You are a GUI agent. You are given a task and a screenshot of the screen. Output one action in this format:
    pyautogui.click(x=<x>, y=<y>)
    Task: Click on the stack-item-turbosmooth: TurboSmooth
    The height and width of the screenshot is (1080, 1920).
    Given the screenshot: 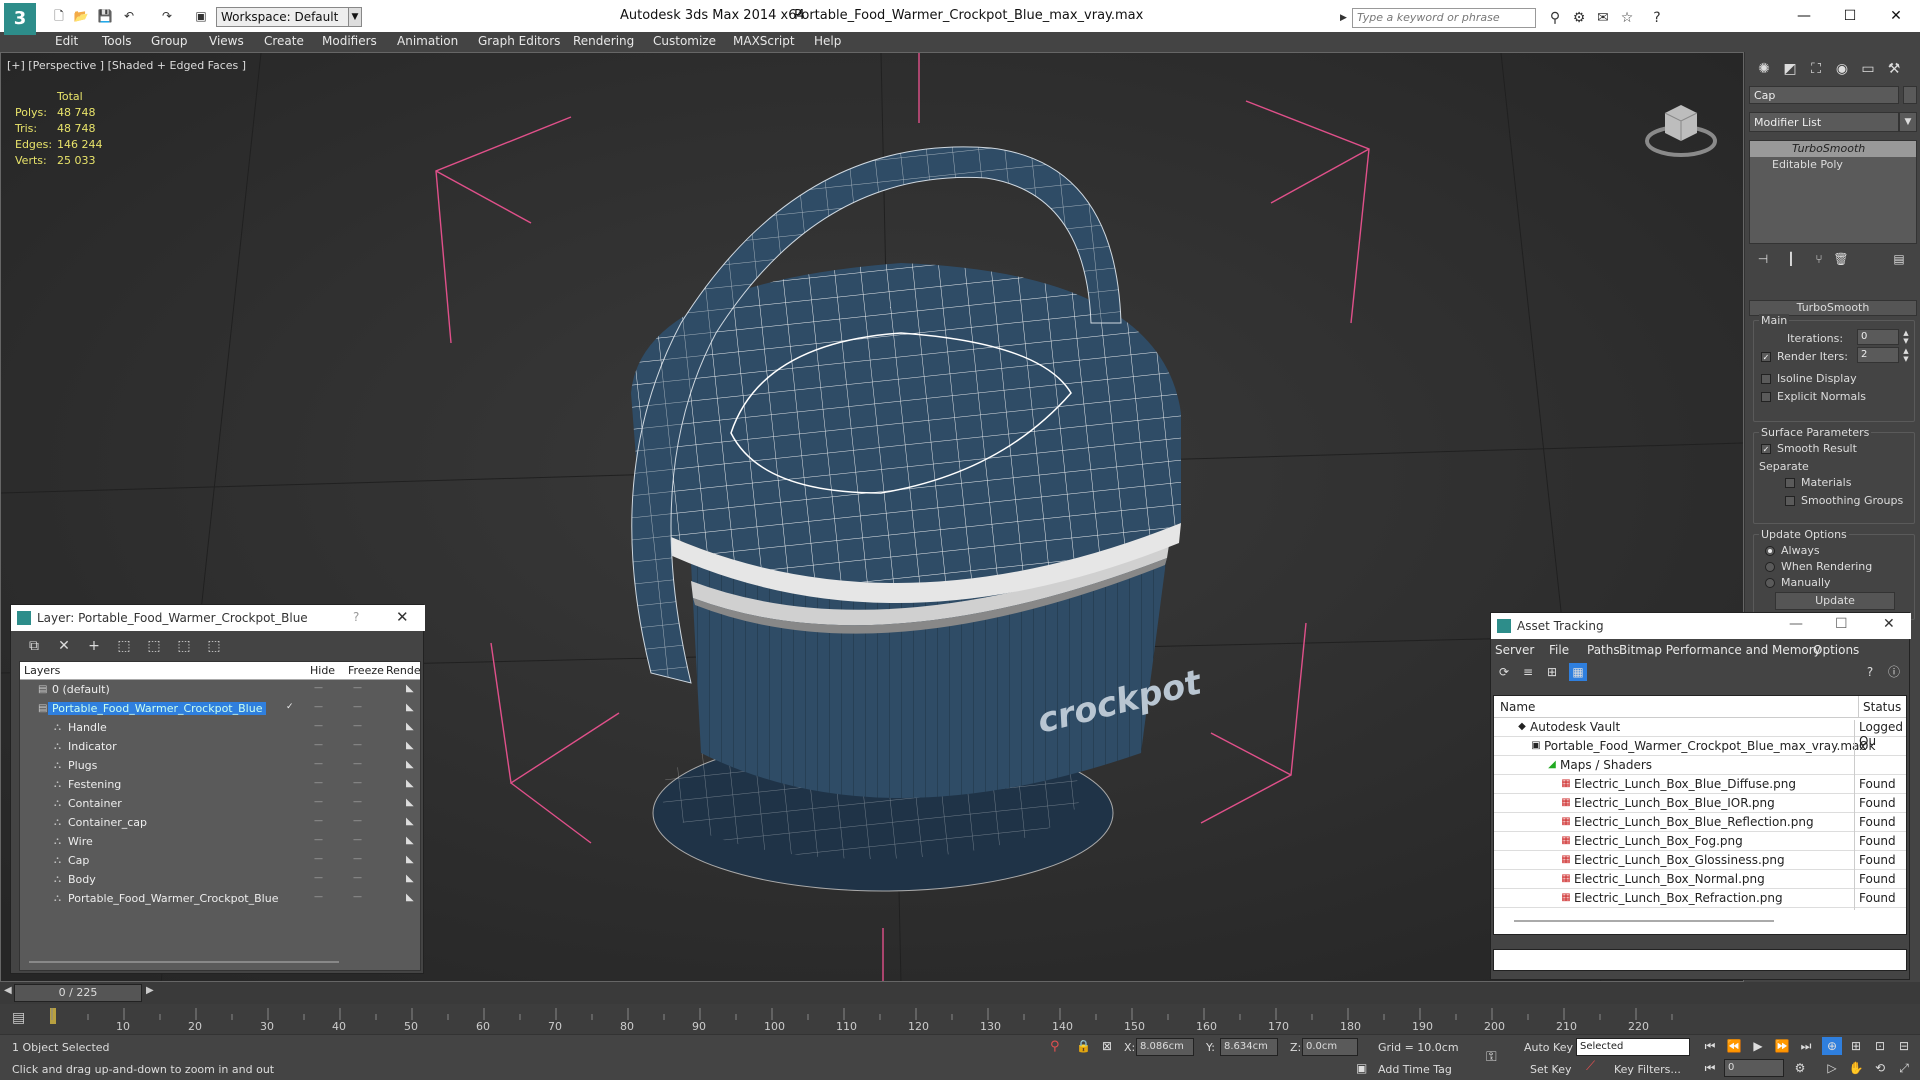 What is the action you would take?
    pyautogui.click(x=1833, y=149)
    